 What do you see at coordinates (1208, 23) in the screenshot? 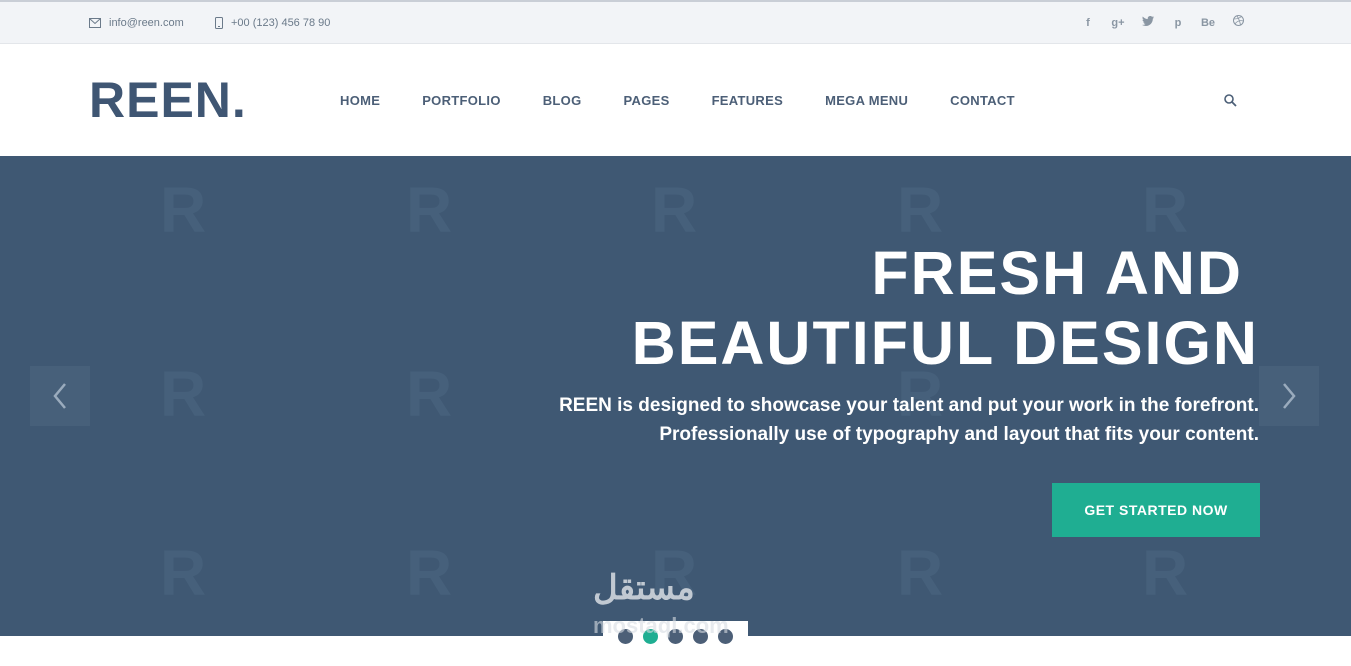
I see `behance-icon: Be` at bounding box center [1208, 23].